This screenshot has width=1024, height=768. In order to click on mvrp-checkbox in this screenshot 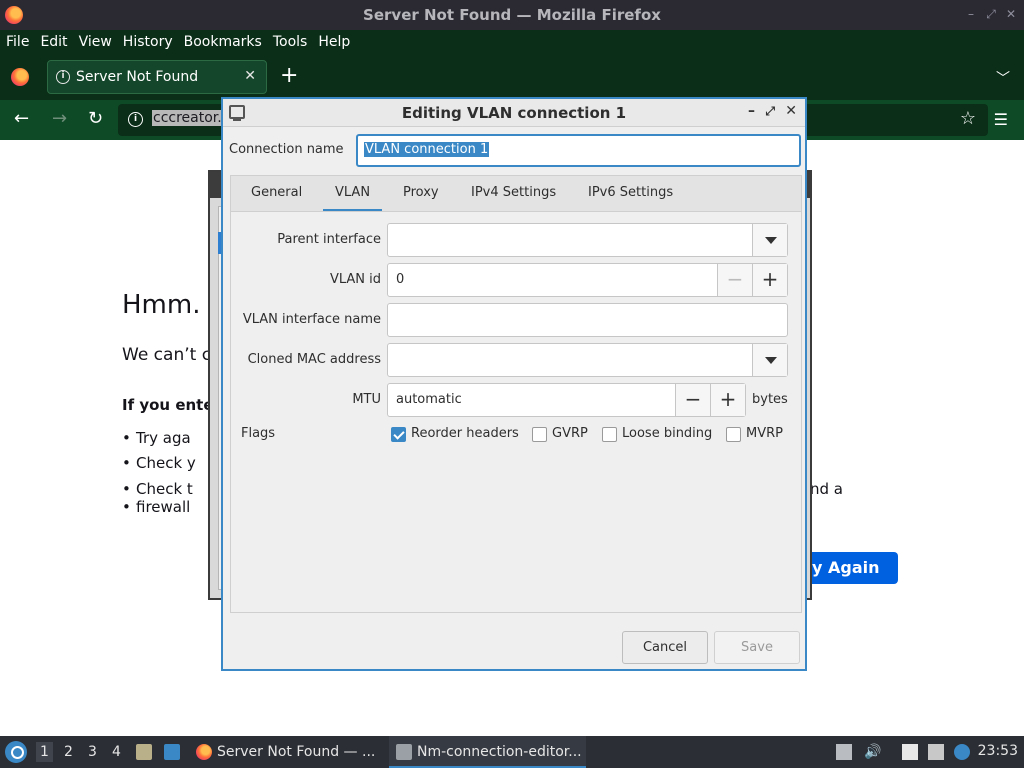, I will do `click(733, 434)`.